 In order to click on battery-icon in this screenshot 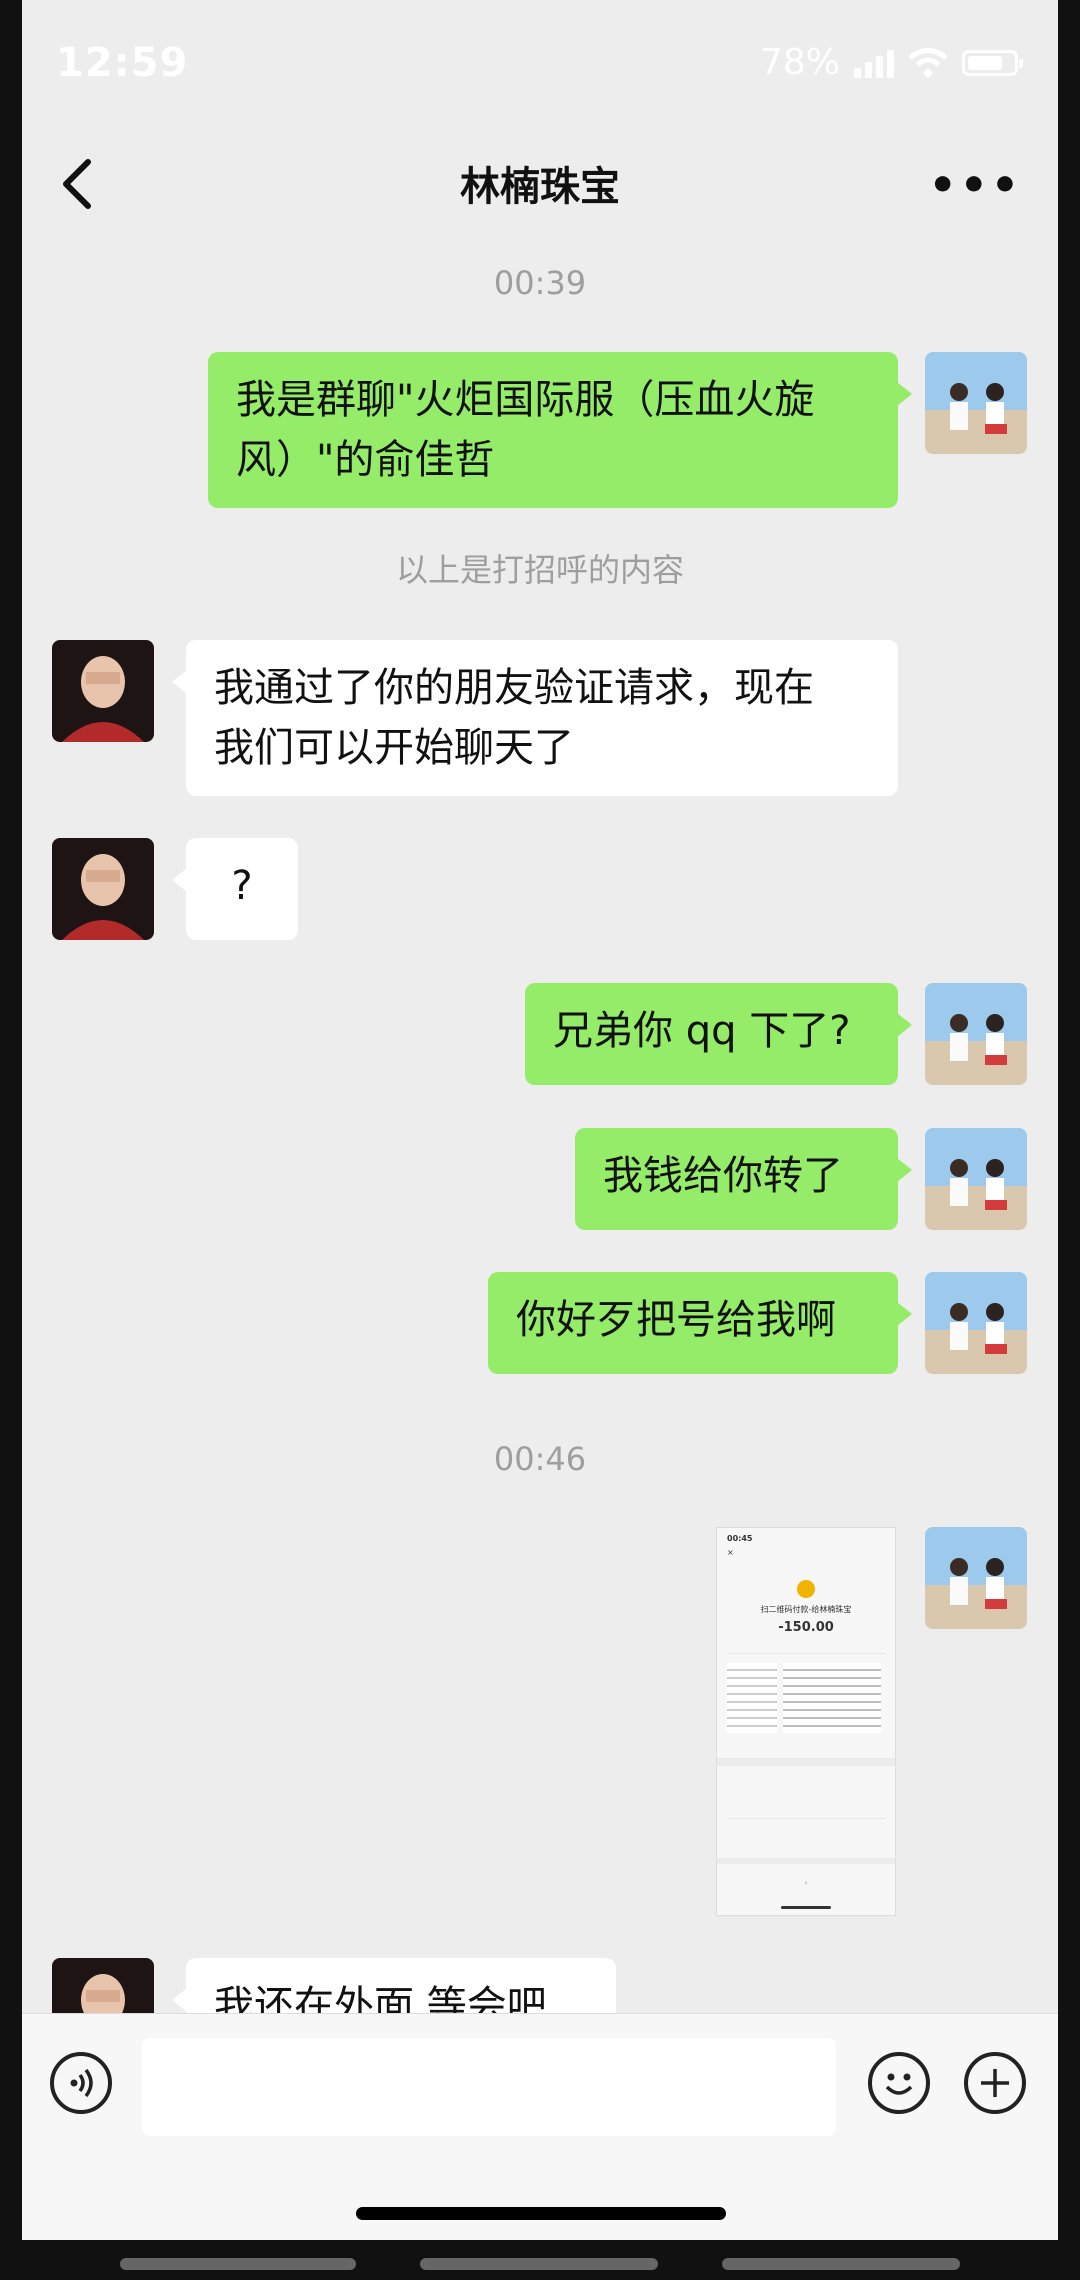, I will do `click(992, 62)`.